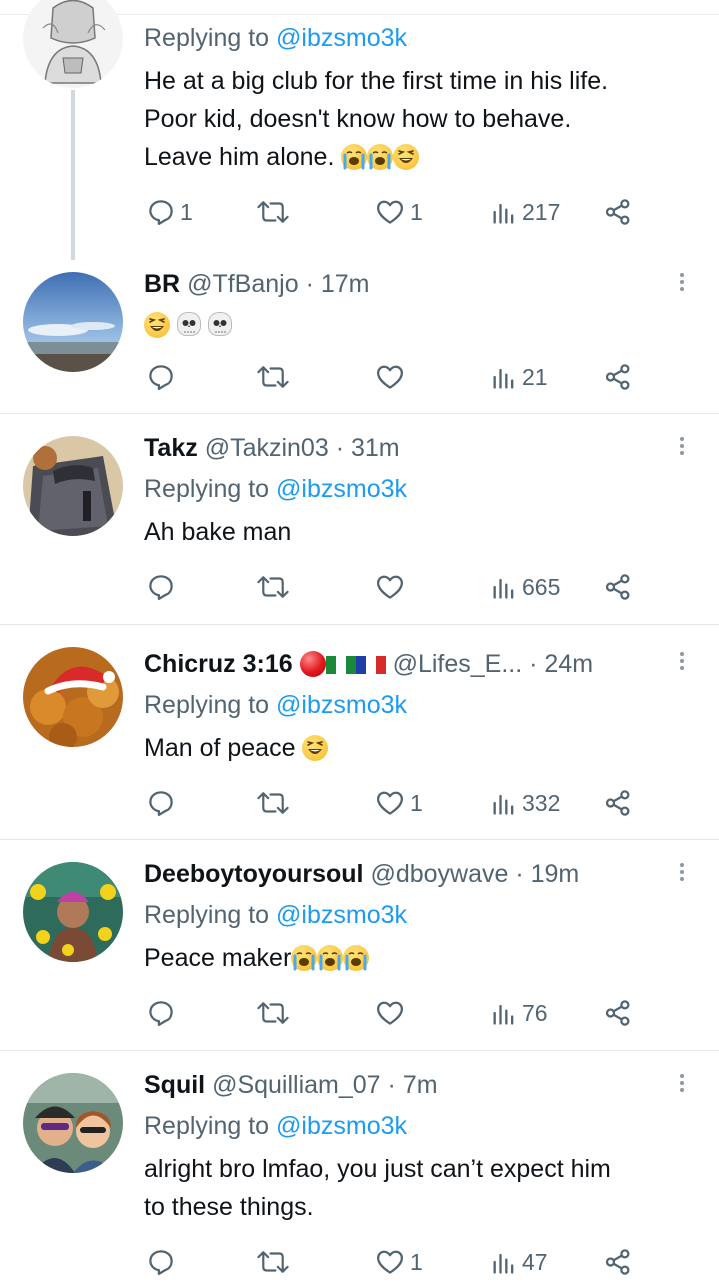 The height and width of the screenshot is (1284, 719). I want to click on timestamp: 17m, so click(345, 284).